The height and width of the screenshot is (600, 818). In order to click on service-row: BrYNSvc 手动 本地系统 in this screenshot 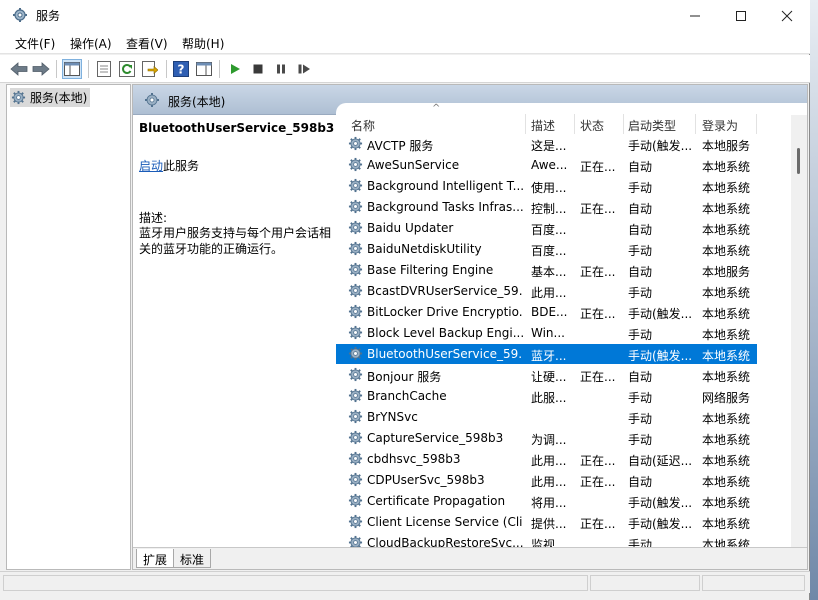, I will do `click(546, 417)`.